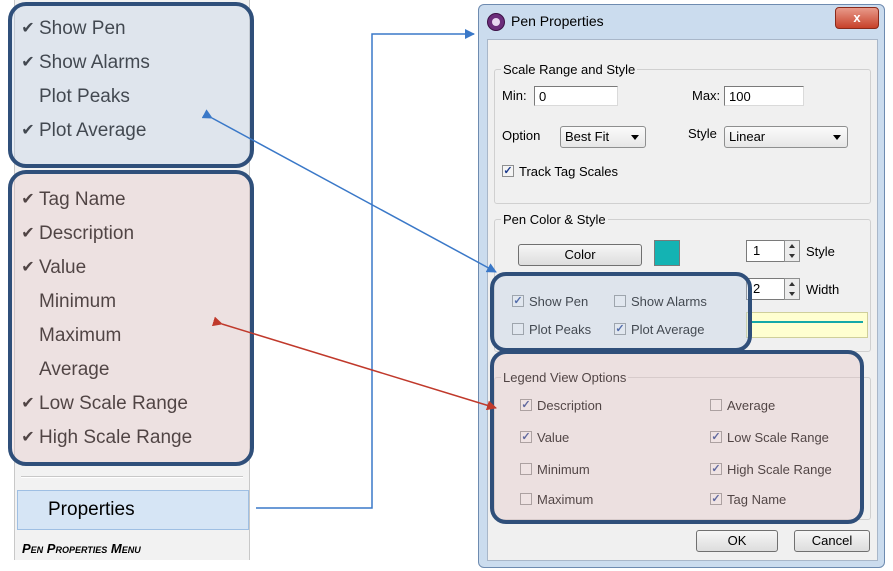 The image size is (893, 571). I want to click on legend-options-link-arrow, so click(354, 363).